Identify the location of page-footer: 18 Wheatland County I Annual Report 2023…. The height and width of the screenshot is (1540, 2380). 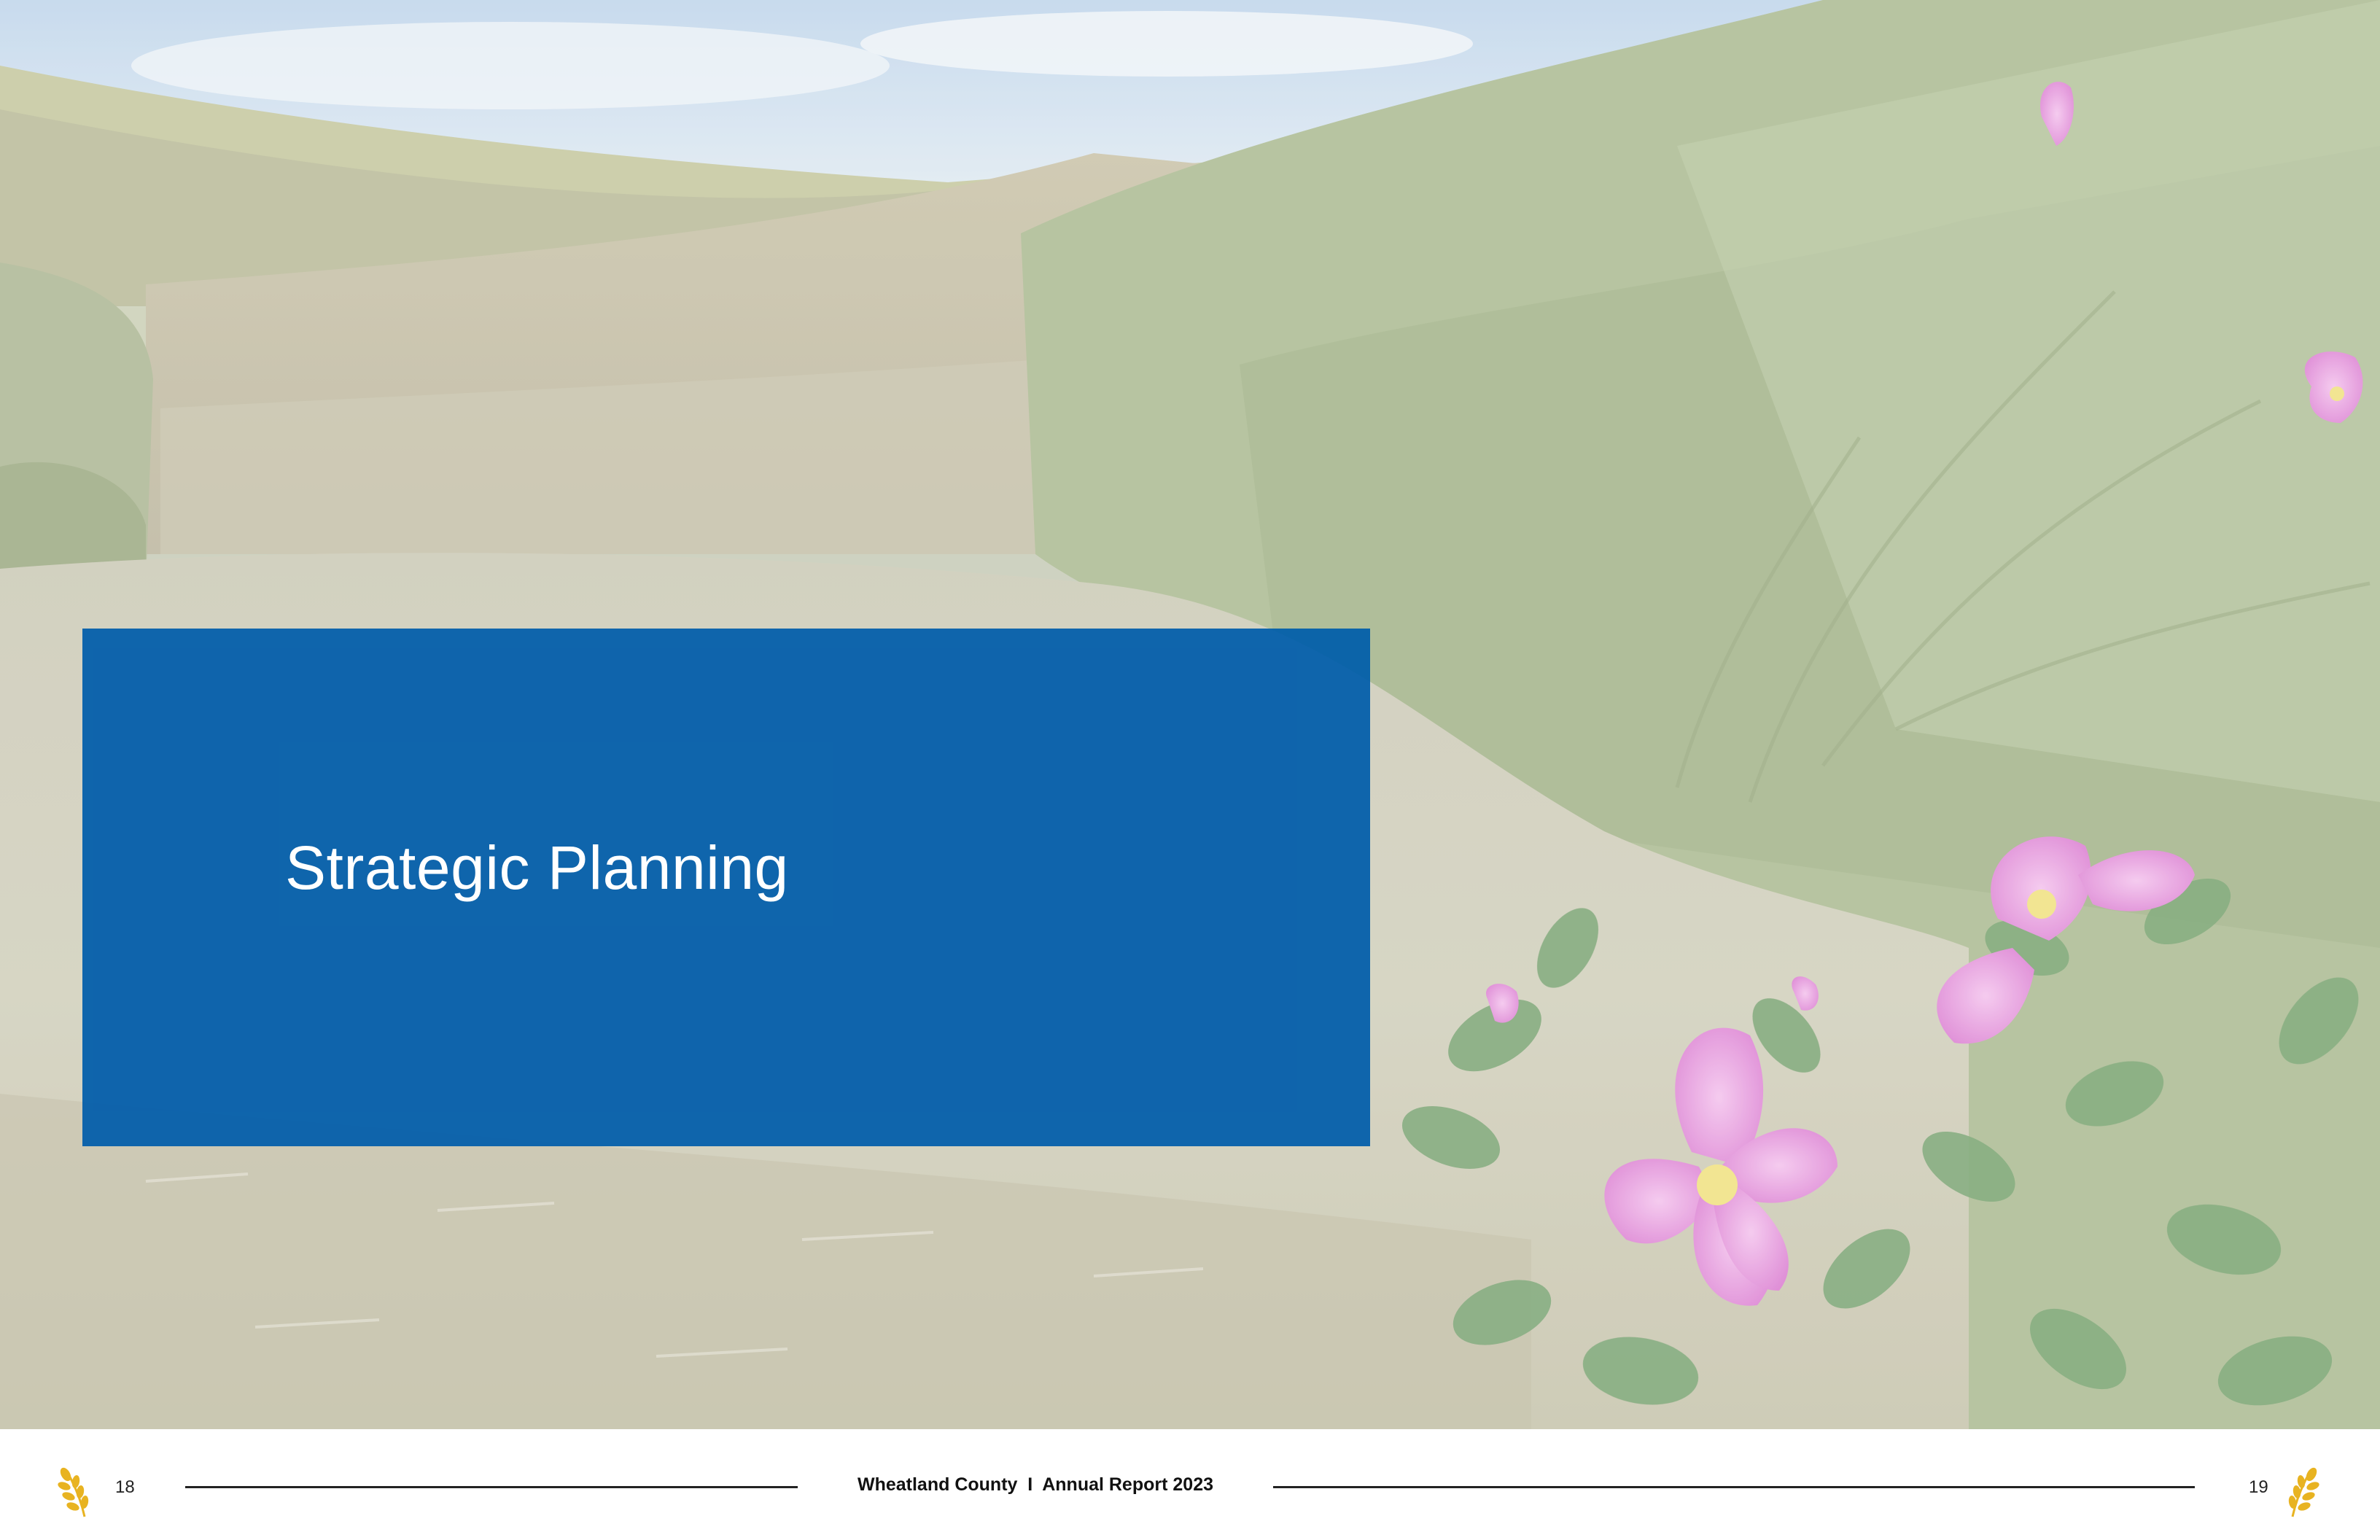
(1190, 1484).